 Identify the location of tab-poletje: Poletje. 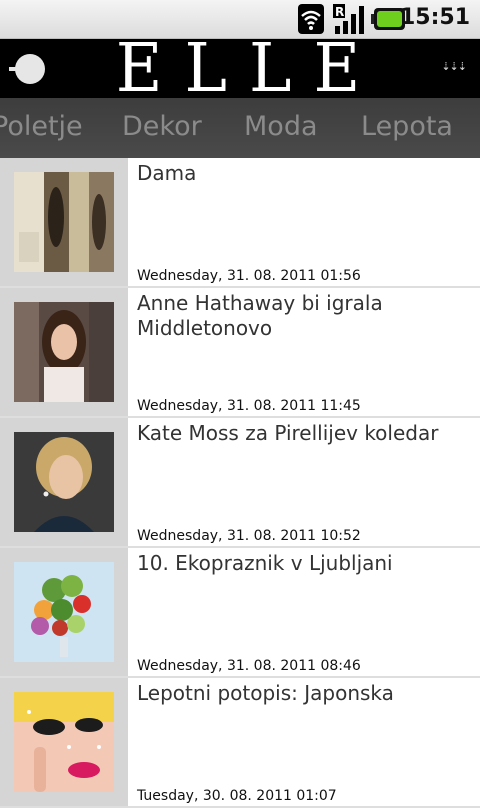
(41, 126).